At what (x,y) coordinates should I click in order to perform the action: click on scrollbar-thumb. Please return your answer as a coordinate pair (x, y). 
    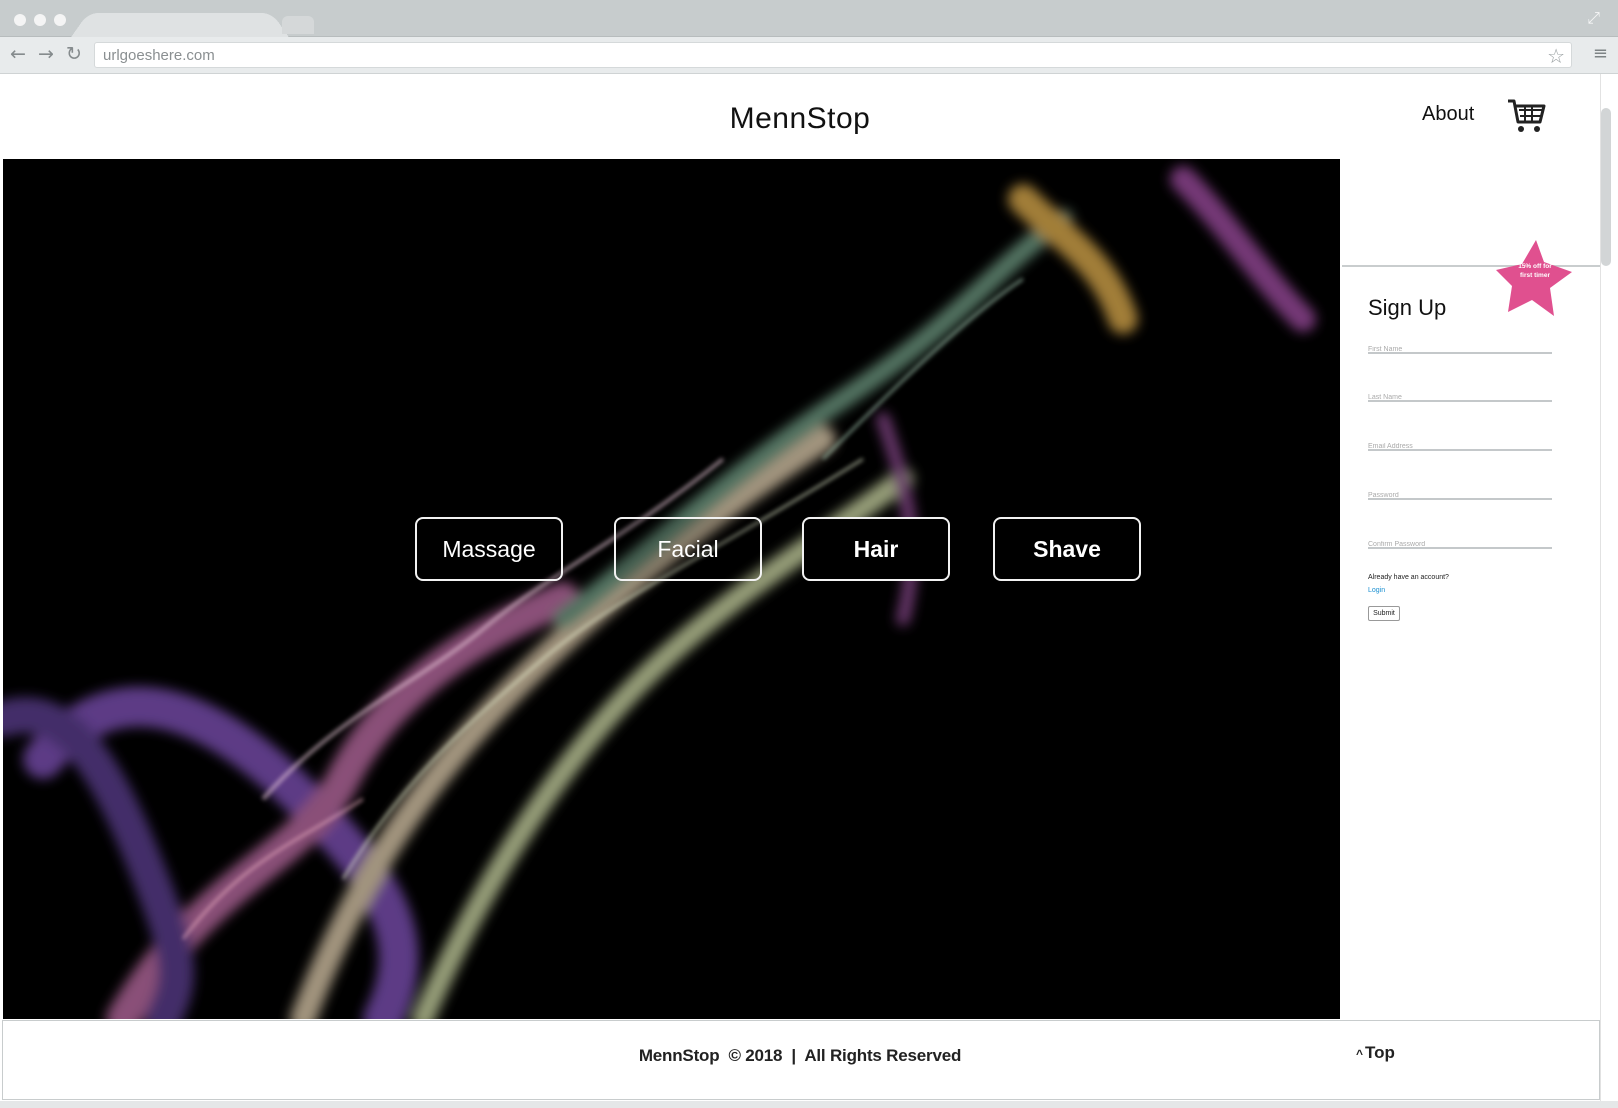
    Looking at the image, I should click on (1606, 187).